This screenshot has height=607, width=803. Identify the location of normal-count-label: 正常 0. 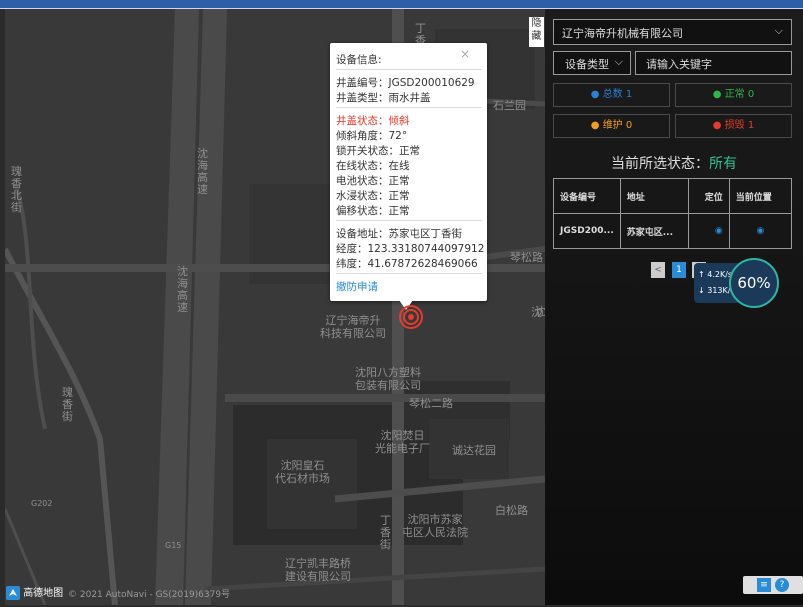
(739, 94).